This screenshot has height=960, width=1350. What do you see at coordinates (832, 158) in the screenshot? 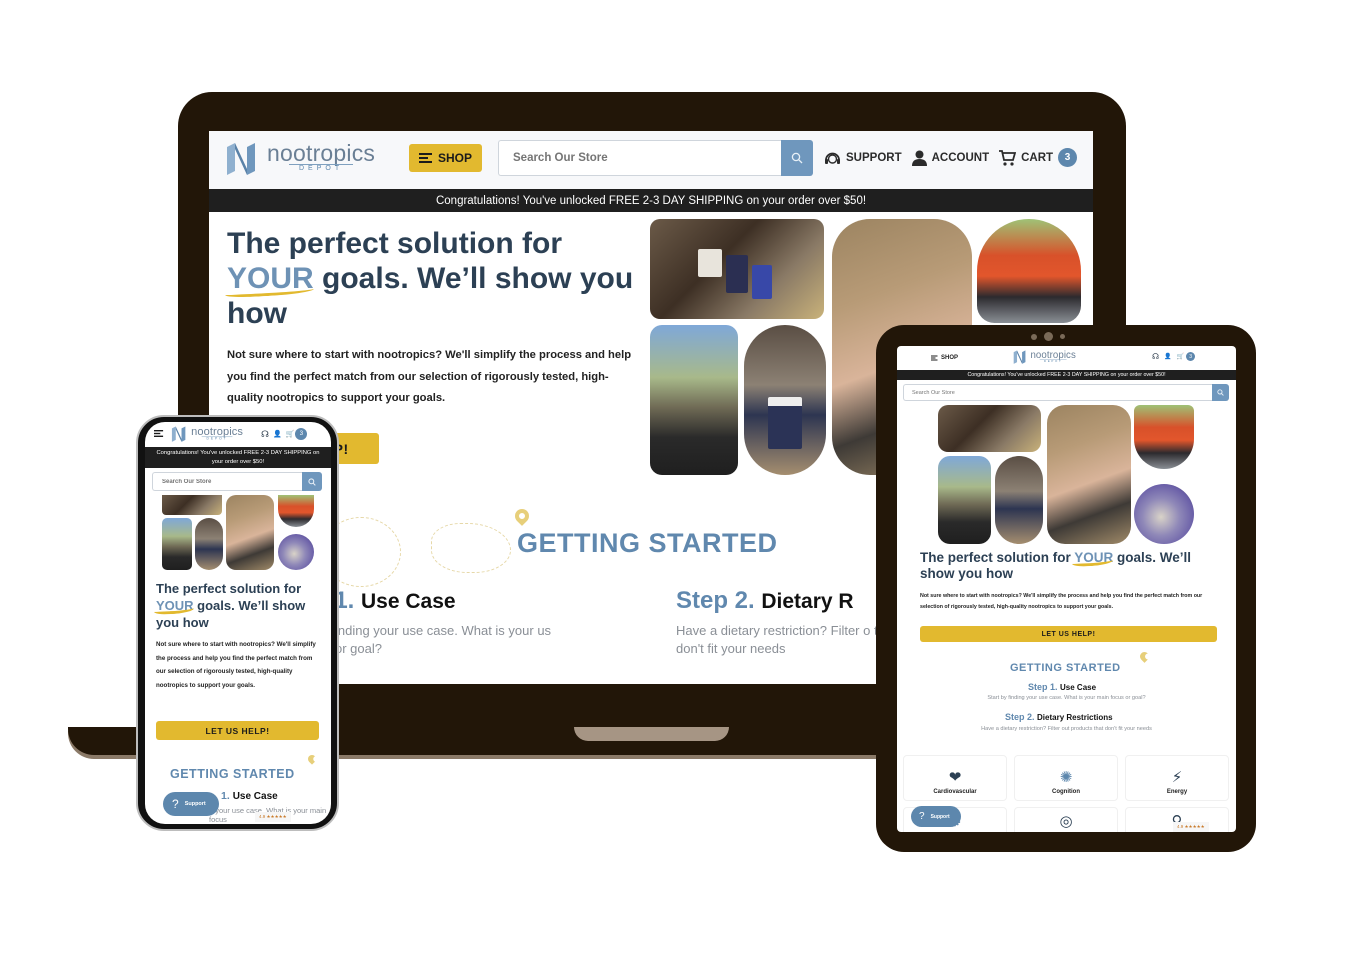
I see `headset-icon` at bounding box center [832, 158].